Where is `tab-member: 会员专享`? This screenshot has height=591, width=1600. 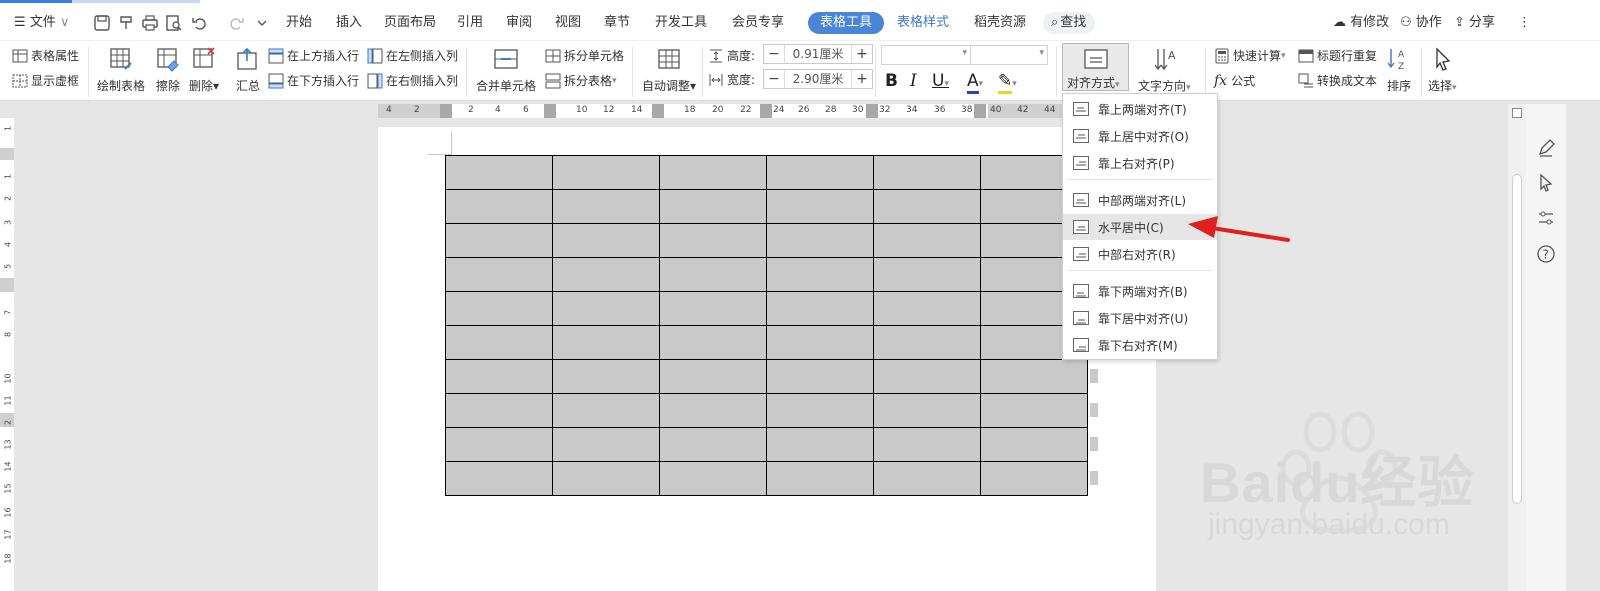 tab-member: 会员专享 is located at coordinates (758, 23).